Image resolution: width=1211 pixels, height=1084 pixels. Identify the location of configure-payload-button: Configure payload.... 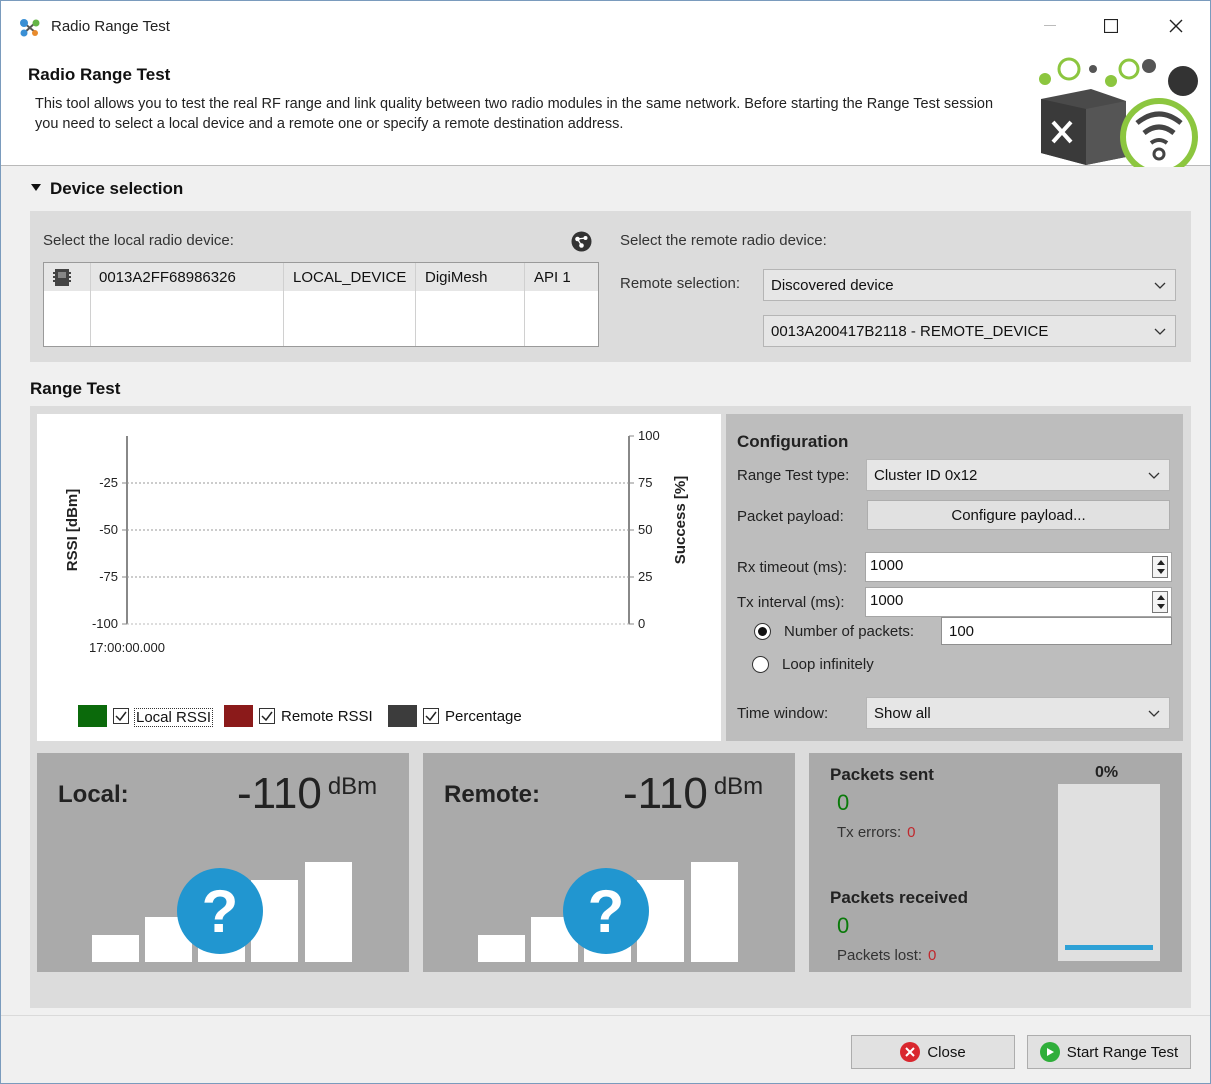
(1018, 515).